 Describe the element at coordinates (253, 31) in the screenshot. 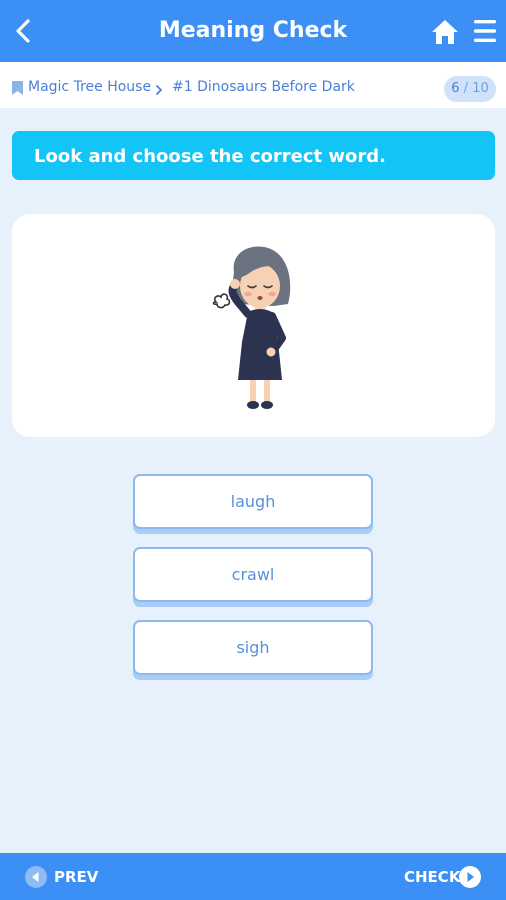

I see `top-bar: Meaning Check` at that location.